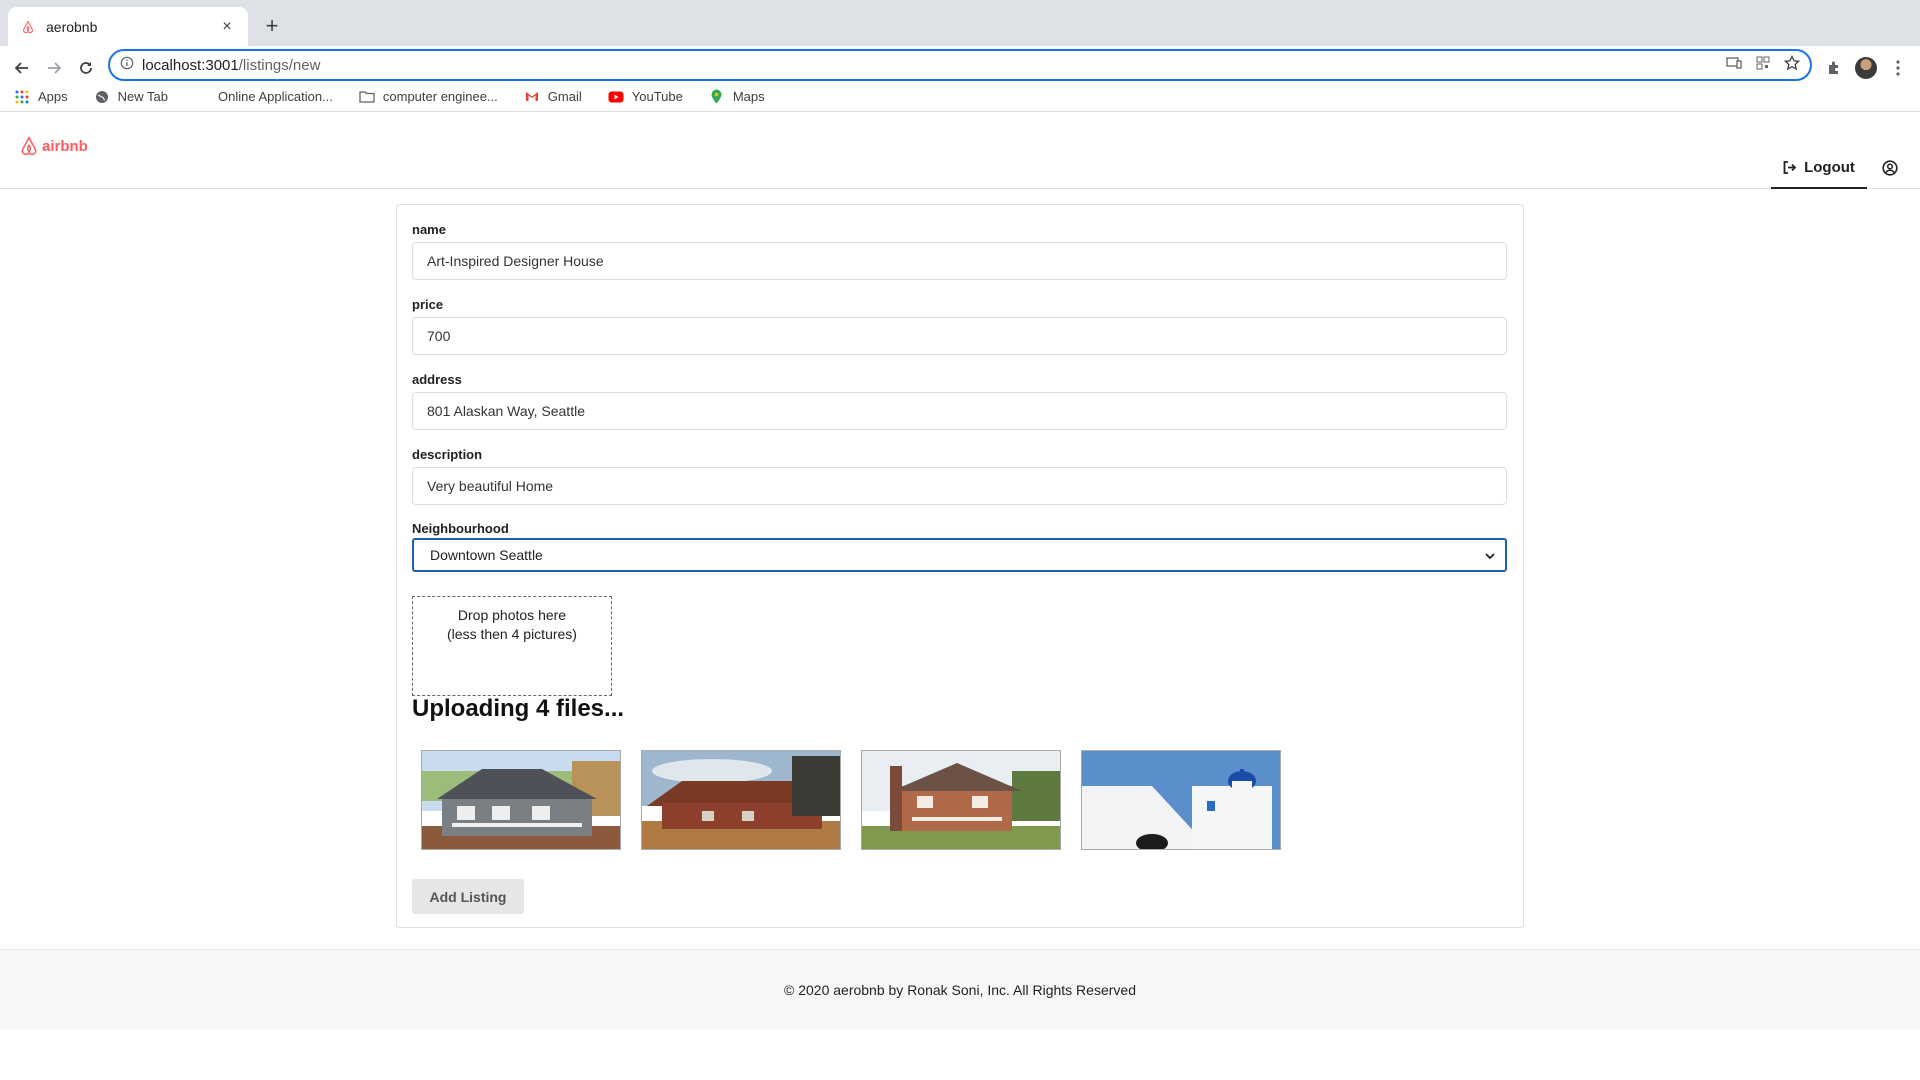 Image resolution: width=1920 pixels, height=1080 pixels. I want to click on new-tab-button: +, so click(272, 26).